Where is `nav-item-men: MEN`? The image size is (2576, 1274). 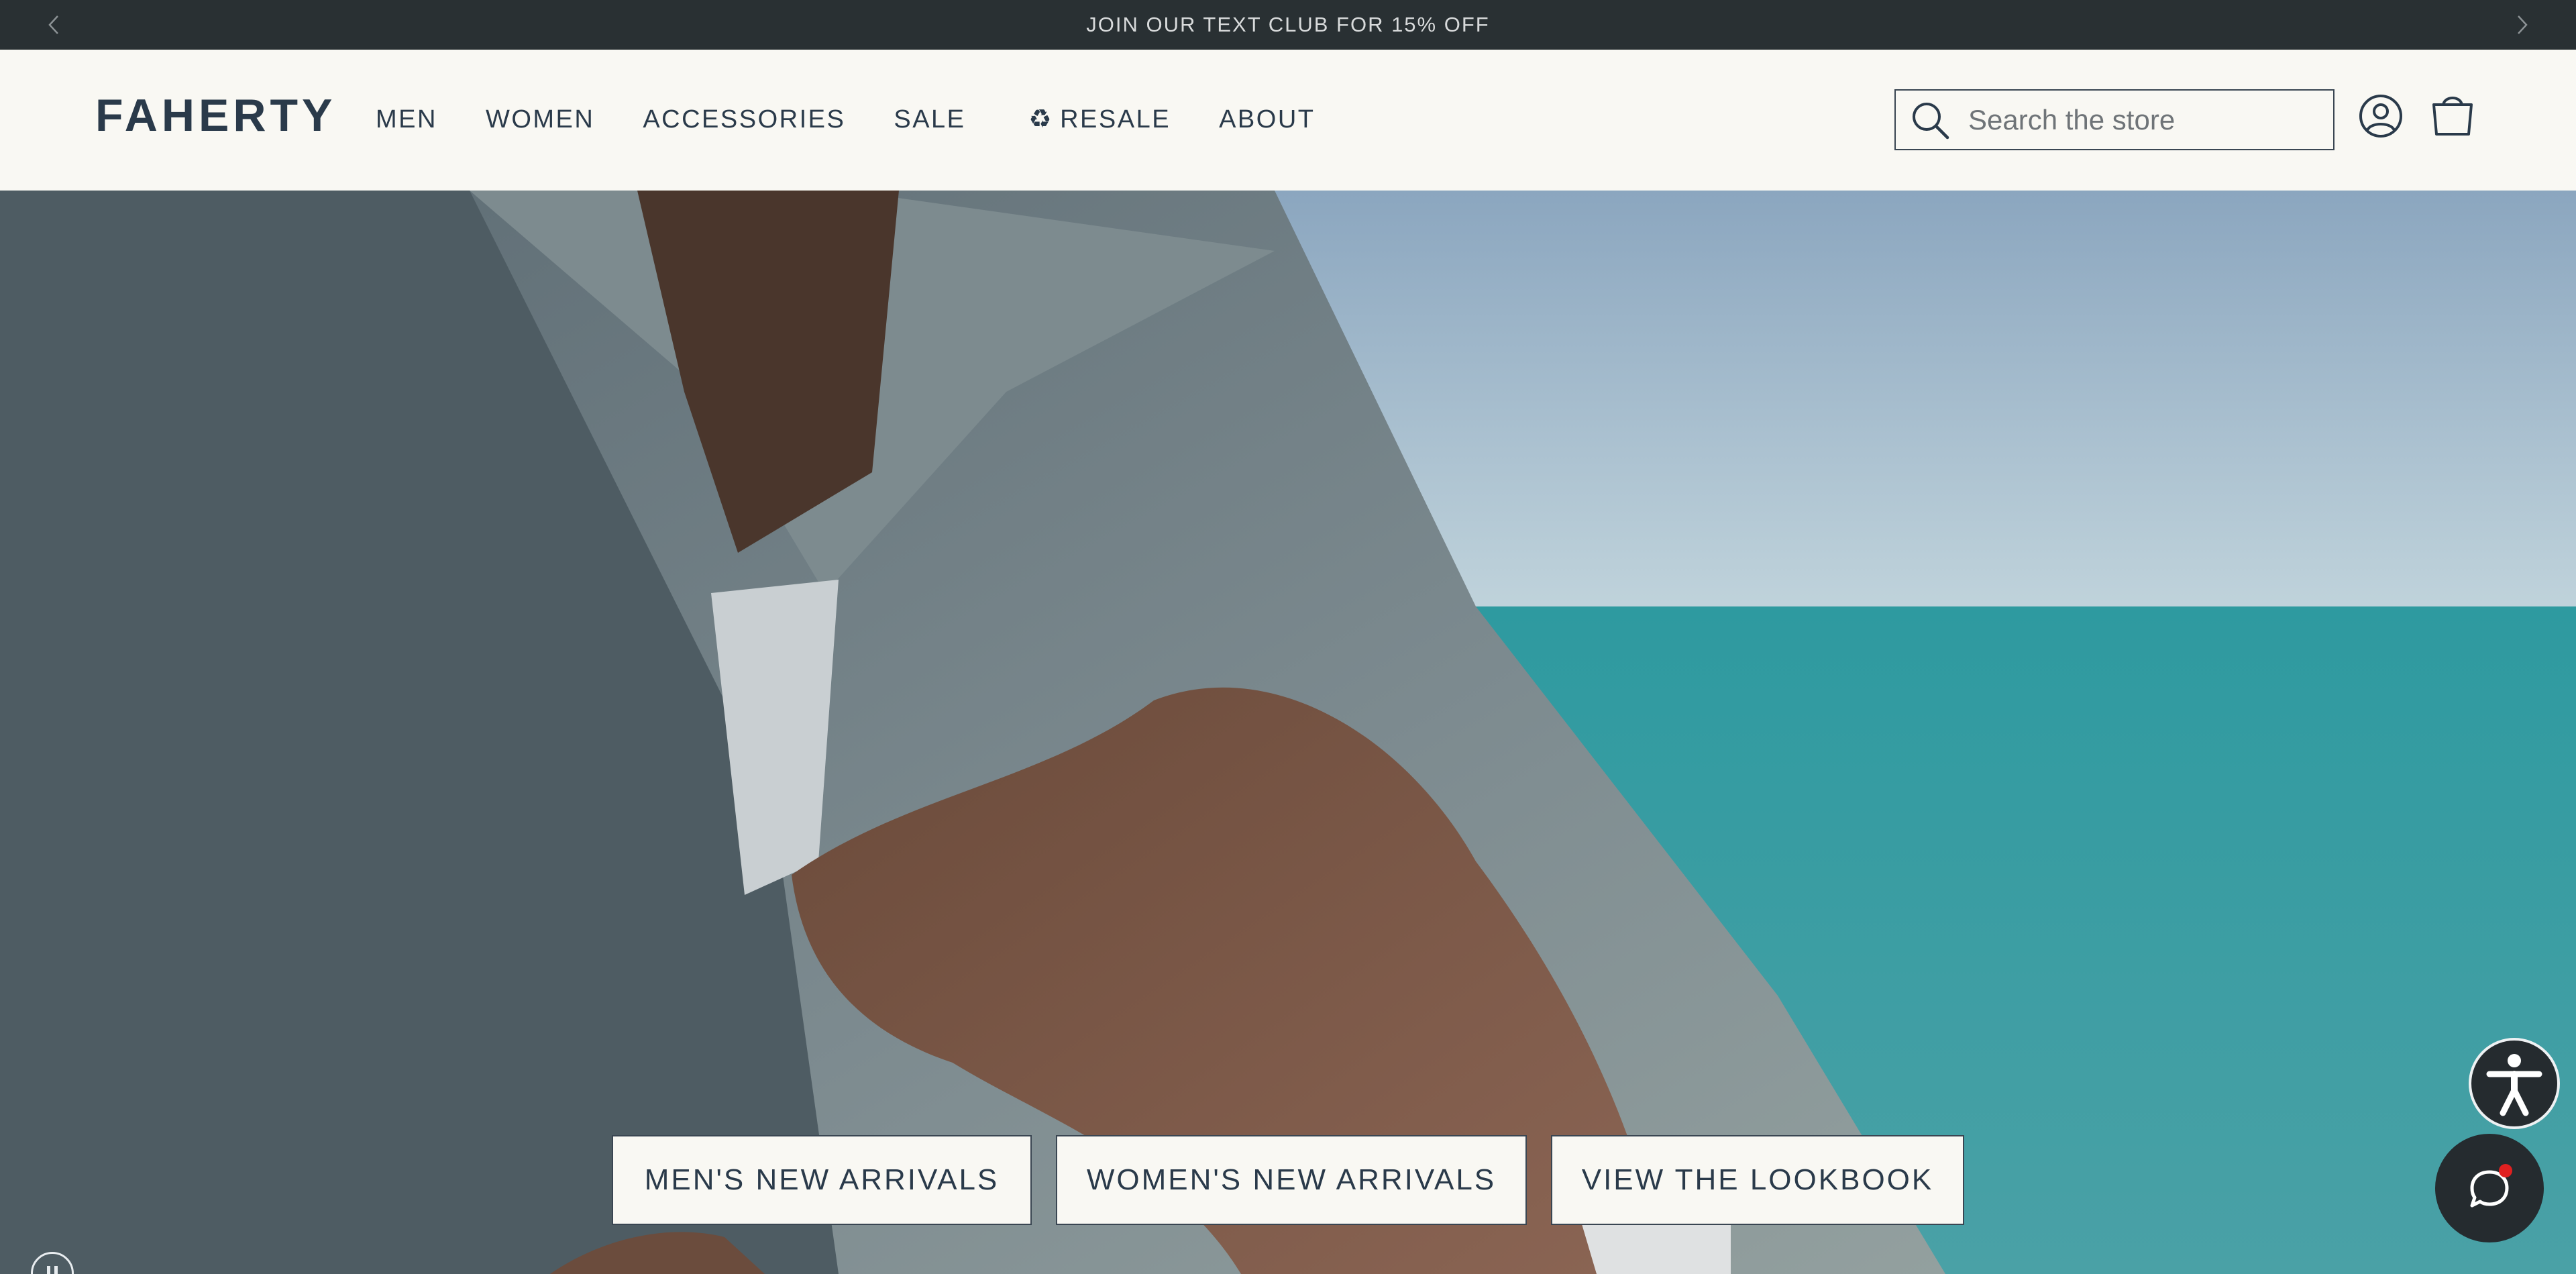
nav-item-men: MEN is located at coordinates (406, 120).